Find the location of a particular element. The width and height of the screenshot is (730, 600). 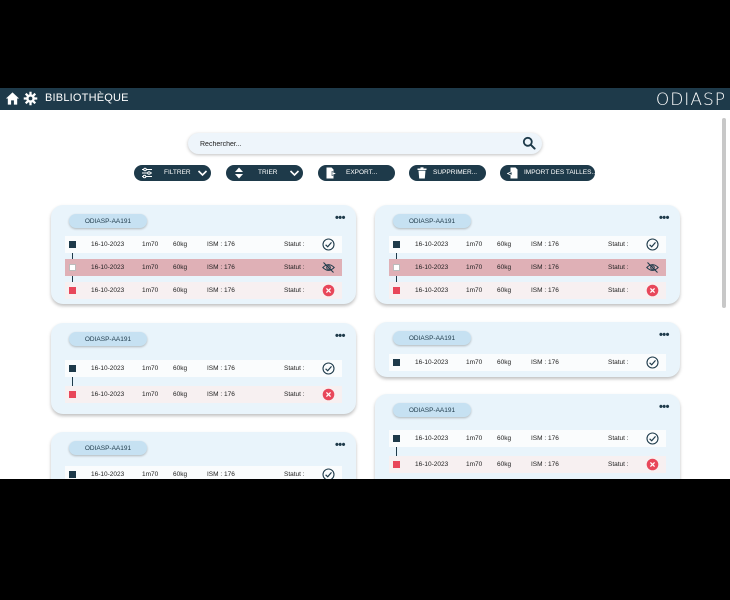

sort-button: TRIER is located at coordinates (264, 173).